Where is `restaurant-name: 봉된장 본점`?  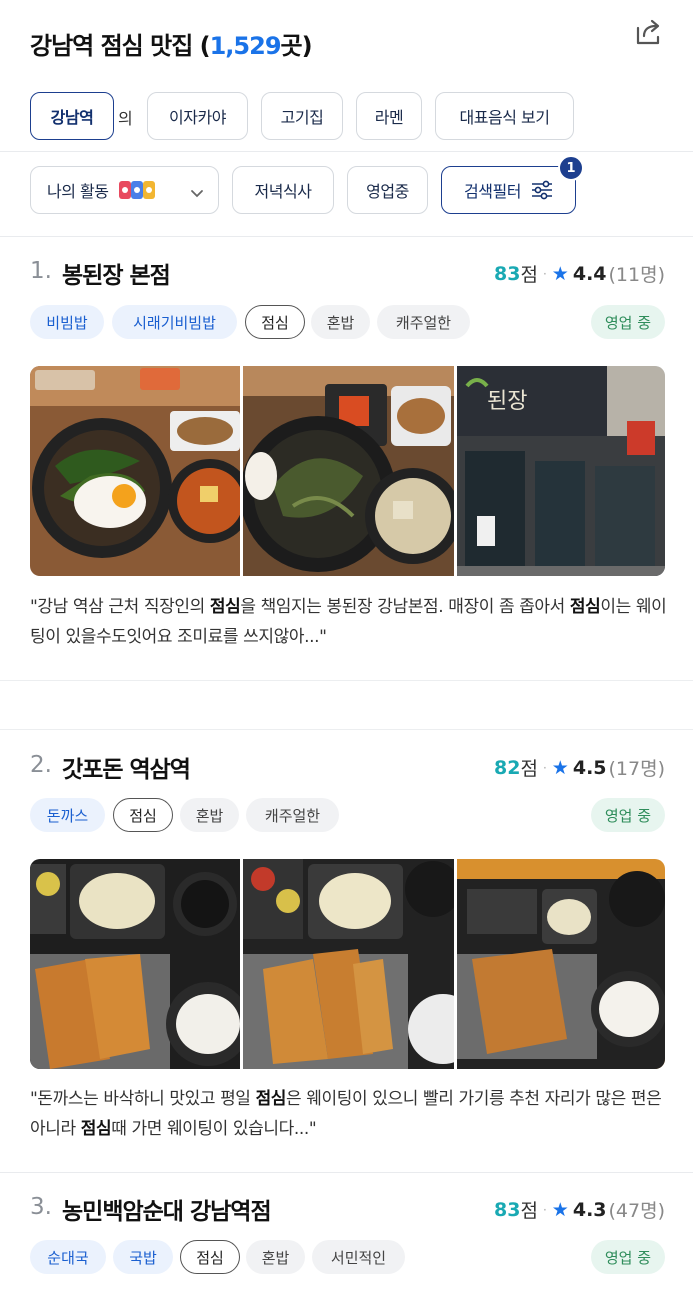
restaurant-name: 봉된장 본점 is located at coordinates (116, 273).